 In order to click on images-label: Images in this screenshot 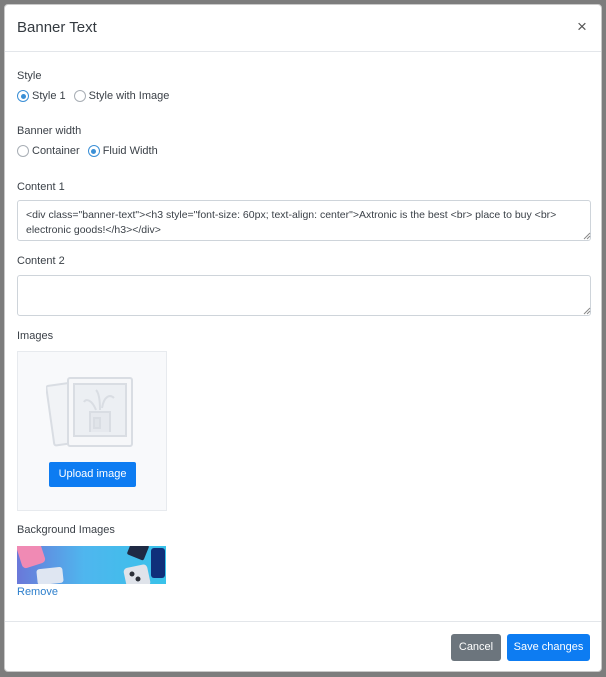, I will do `click(35, 336)`.